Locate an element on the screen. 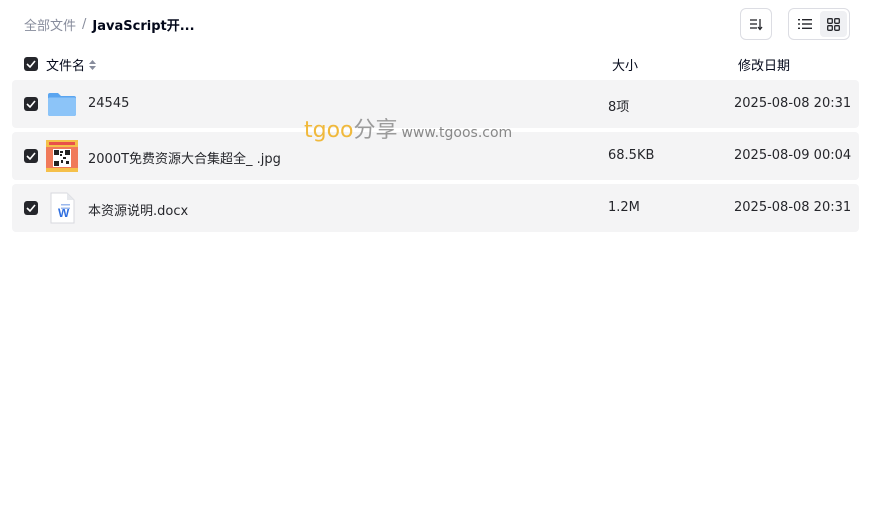 The height and width of the screenshot is (514, 874). column-header-size: 大小 is located at coordinates (625, 64).